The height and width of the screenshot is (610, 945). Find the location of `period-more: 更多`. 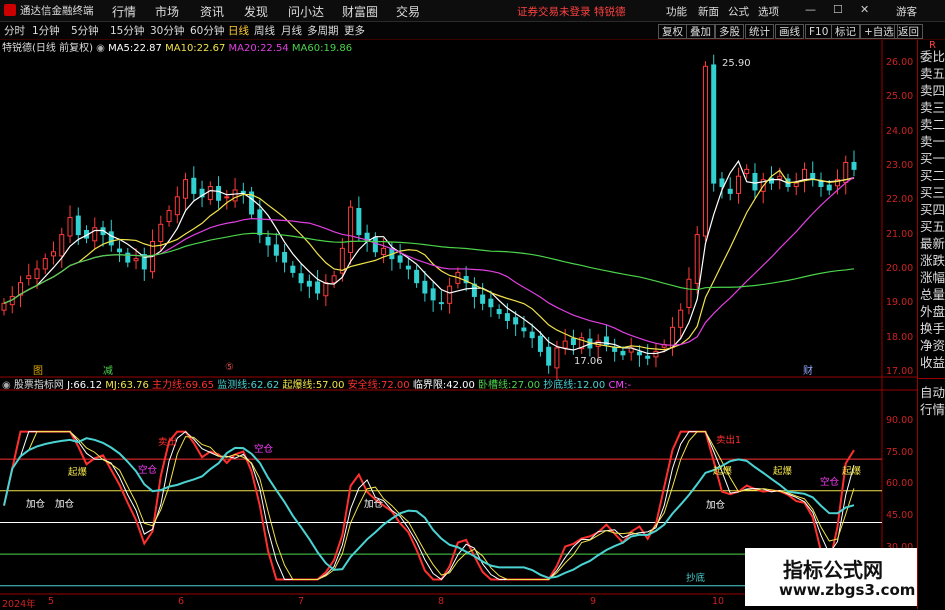

period-more: 更多 is located at coordinates (354, 31).